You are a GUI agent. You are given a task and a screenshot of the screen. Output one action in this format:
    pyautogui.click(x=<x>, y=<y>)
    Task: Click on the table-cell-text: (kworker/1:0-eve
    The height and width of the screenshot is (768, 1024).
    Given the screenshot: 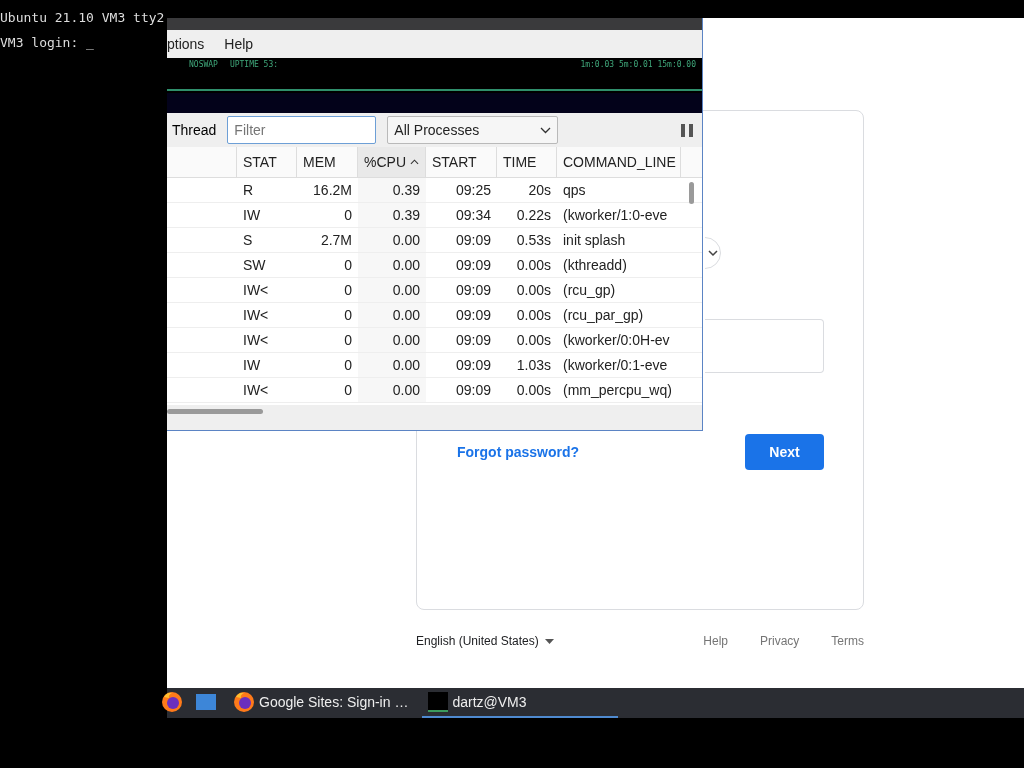 What is the action you would take?
    pyautogui.click(x=615, y=215)
    